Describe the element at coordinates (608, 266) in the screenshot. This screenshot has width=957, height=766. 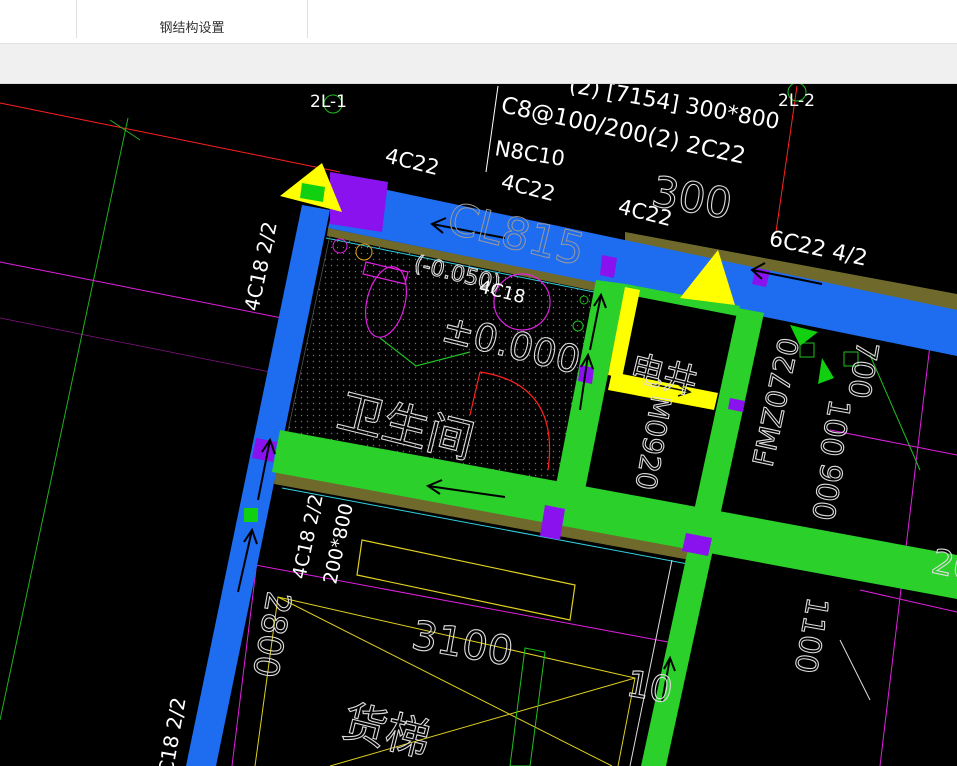
I see `joint-purple` at that location.